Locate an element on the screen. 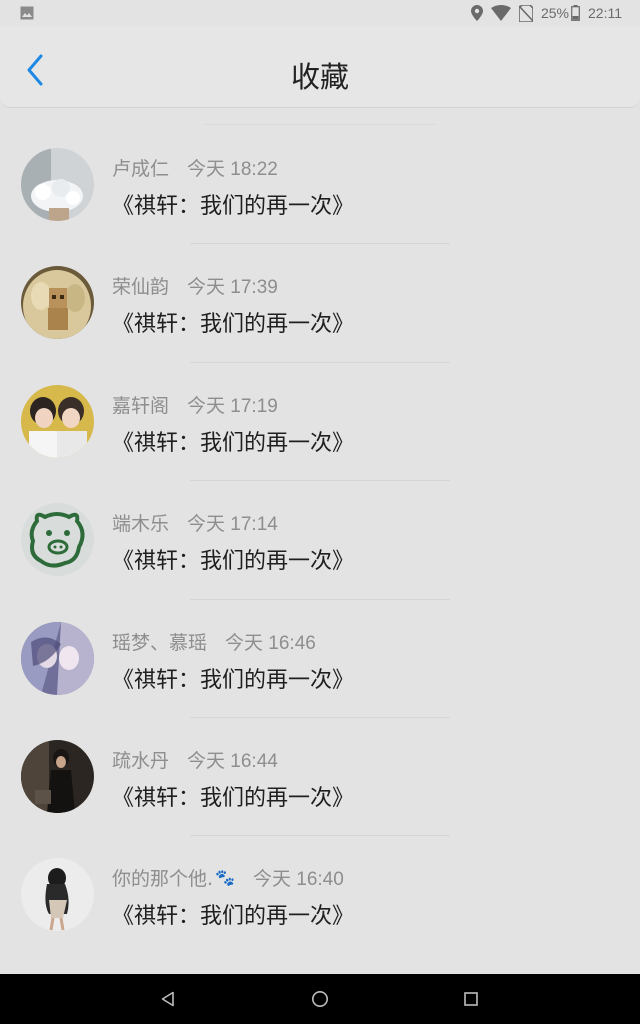 Image resolution: width=640 pixels, height=1024 pixels. nav-back-button is located at coordinates (168, 999).